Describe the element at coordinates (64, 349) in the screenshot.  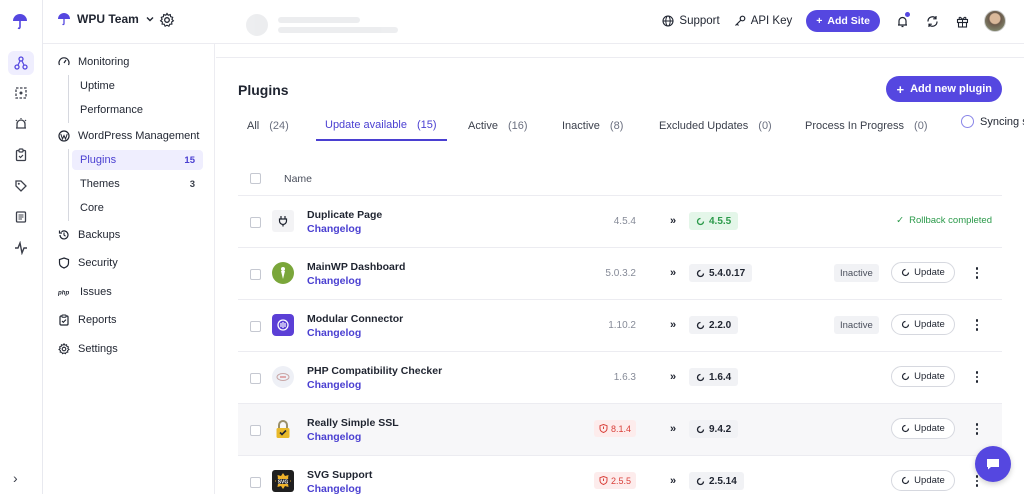
I see `settings-gear-icon` at that location.